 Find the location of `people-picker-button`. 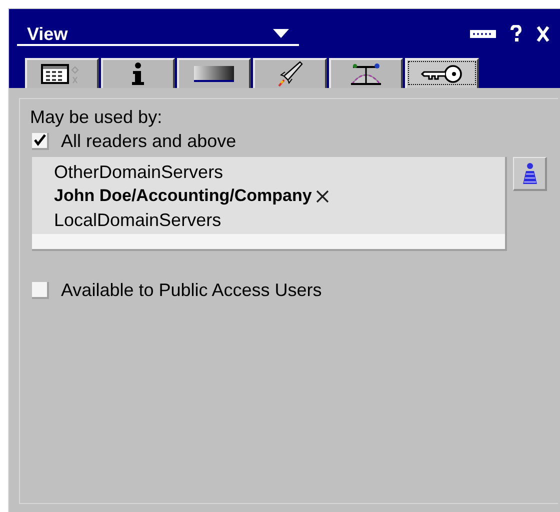

people-picker-button is located at coordinates (530, 174).